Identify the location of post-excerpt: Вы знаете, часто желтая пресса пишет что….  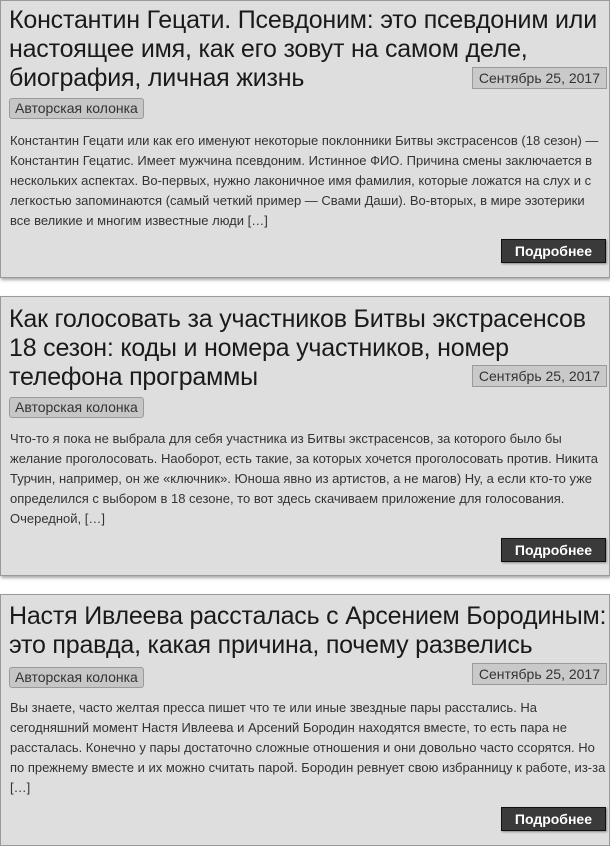
(308, 747).